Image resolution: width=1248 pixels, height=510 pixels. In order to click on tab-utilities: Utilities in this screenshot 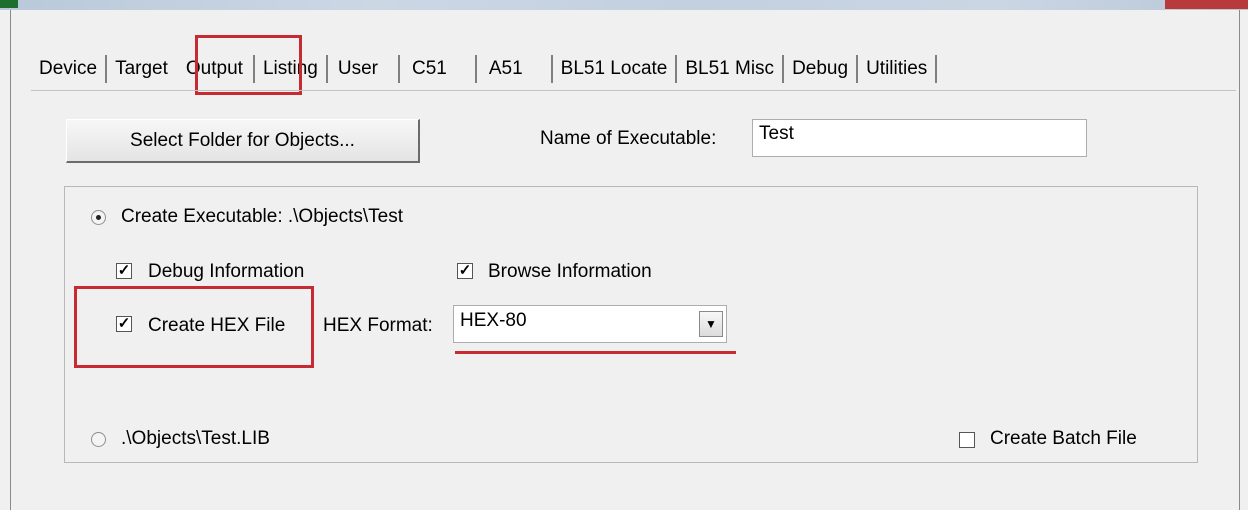, I will do `click(898, 69)`.